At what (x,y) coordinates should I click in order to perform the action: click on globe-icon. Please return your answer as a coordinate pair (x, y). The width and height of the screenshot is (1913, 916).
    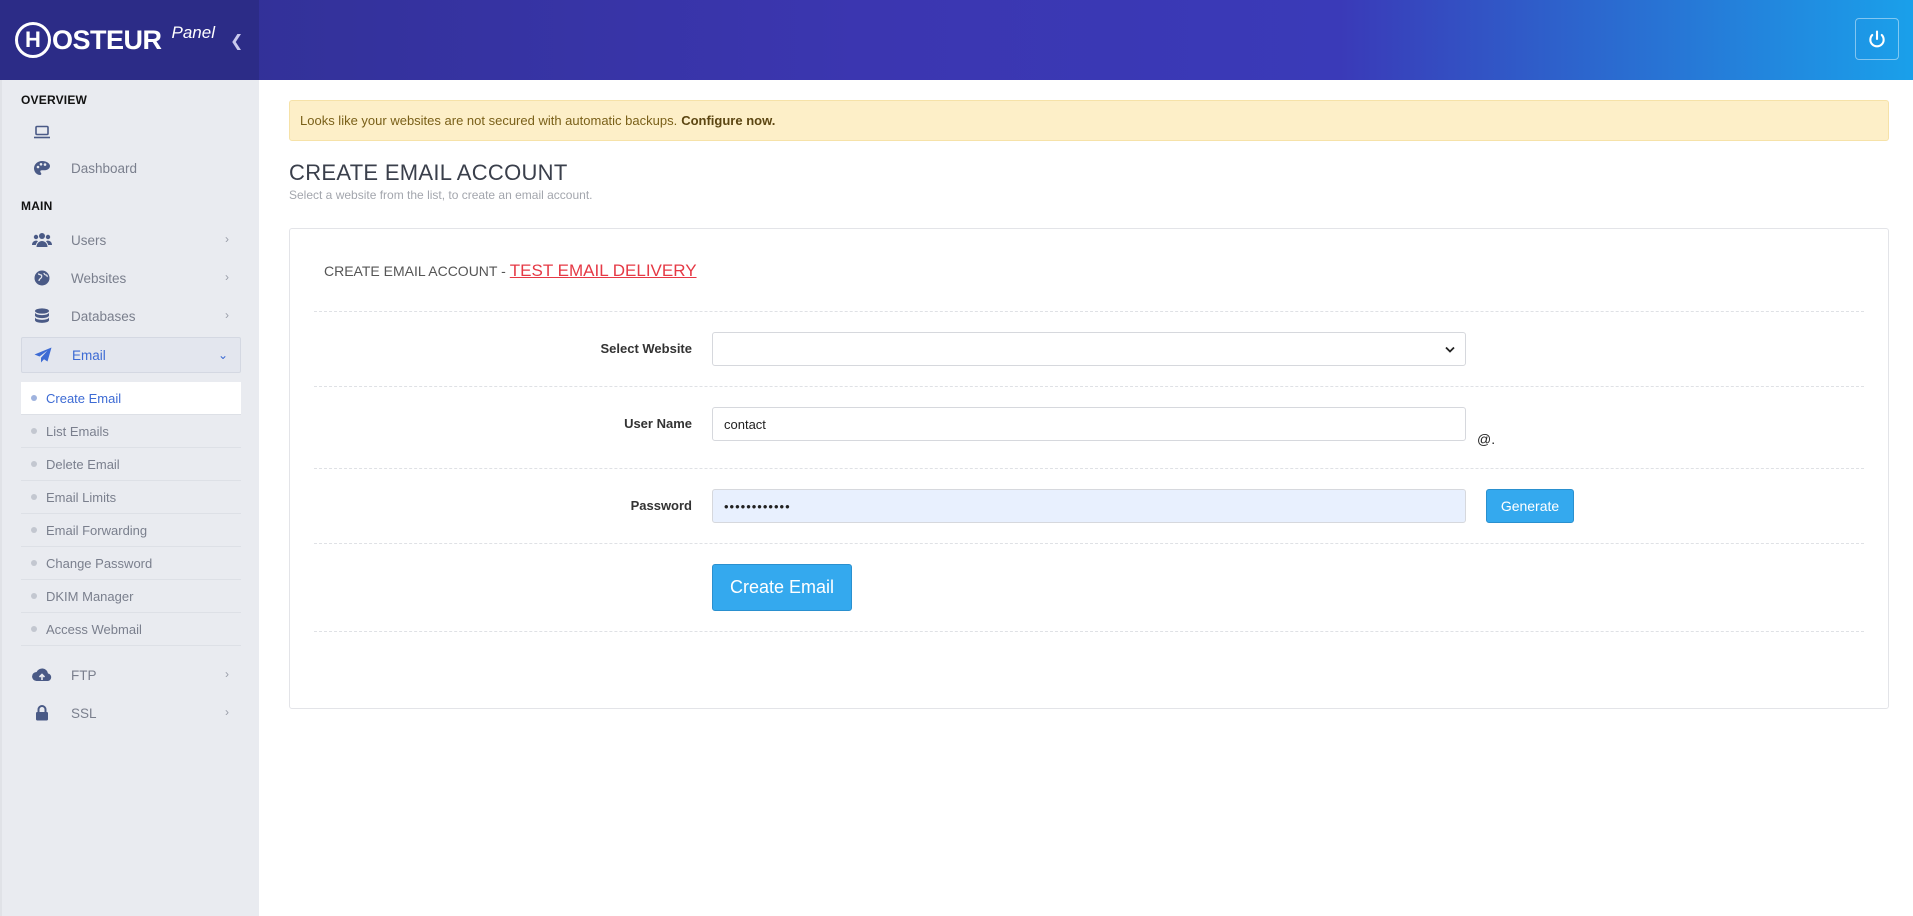
    Looking at the image, I should click on (42, 278).